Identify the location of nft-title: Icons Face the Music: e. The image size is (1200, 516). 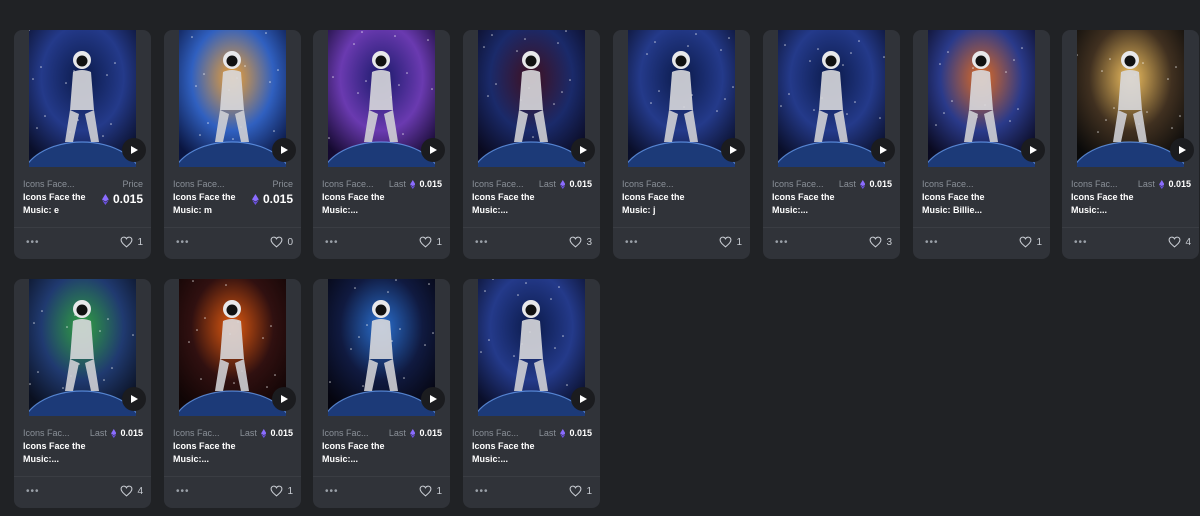
(58, 204).